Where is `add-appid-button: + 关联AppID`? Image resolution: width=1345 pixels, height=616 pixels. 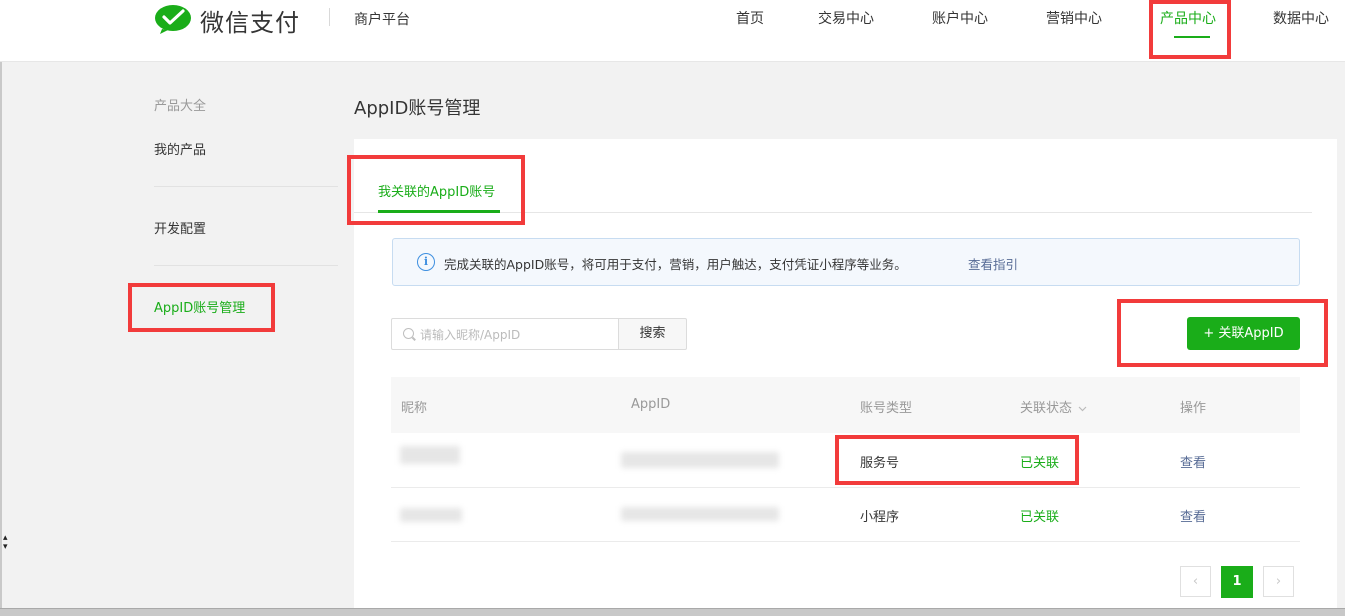 add-appid-button: + 关联AppID is located at coordinates (1243, 333).